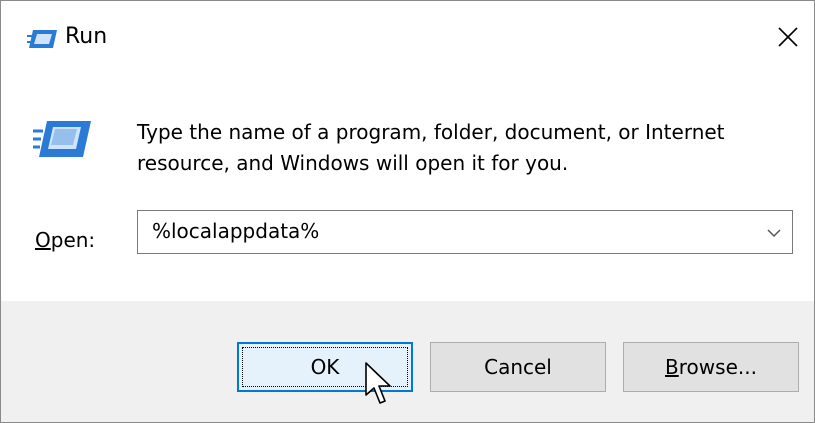 Image resolution: width=815 pixels, height=423 pixels. What do you see at coordinates (235, 231) in the screenshot?
I see `open-input: %localappdata%` at bounding box center [235, 231].